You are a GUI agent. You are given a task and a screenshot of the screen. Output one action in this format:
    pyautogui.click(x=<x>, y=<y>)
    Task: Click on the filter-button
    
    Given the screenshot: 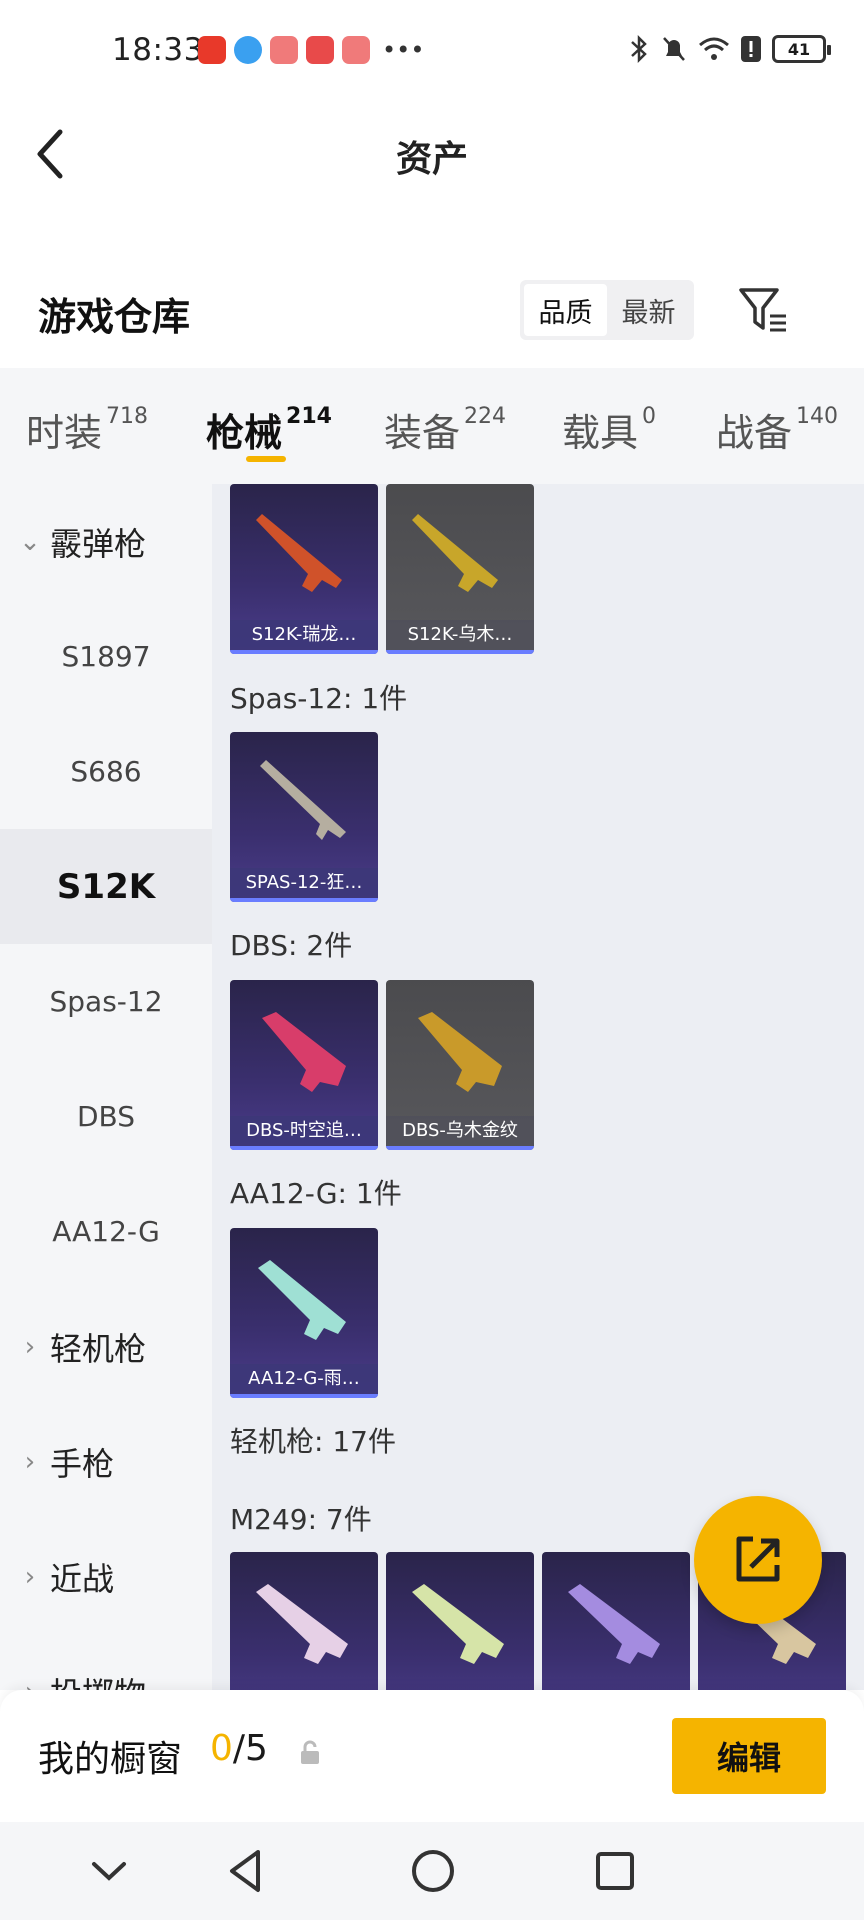 What is the action you would take?
    pyautogui.click(x=764, y=311)
    